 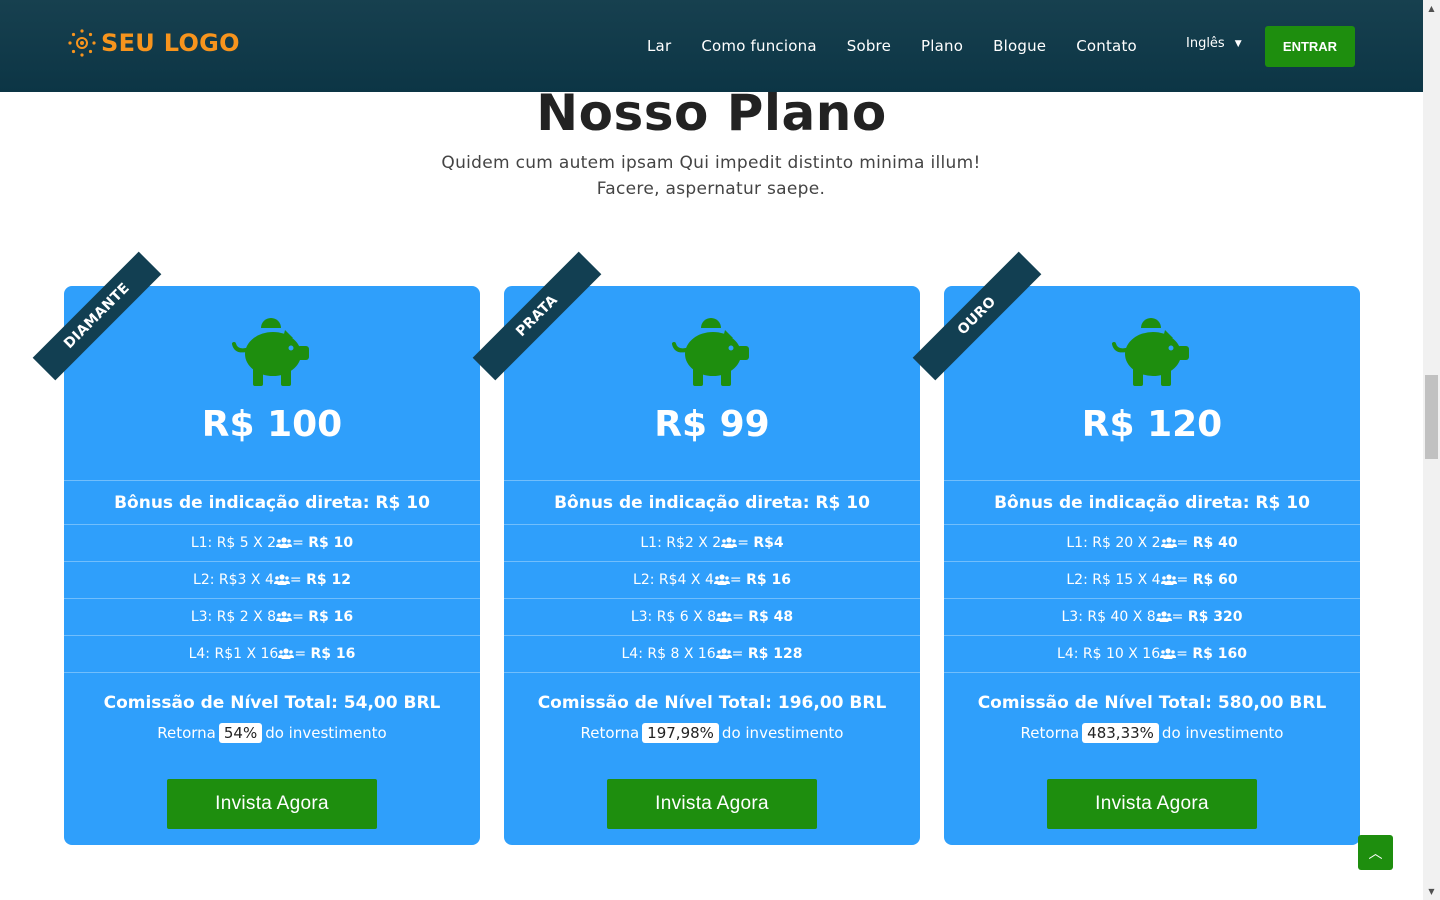 What do you see at coordinates (1215, 543) in the screenshot?
I see `level-result: R$ 40` at bounding box center [1215, 543].